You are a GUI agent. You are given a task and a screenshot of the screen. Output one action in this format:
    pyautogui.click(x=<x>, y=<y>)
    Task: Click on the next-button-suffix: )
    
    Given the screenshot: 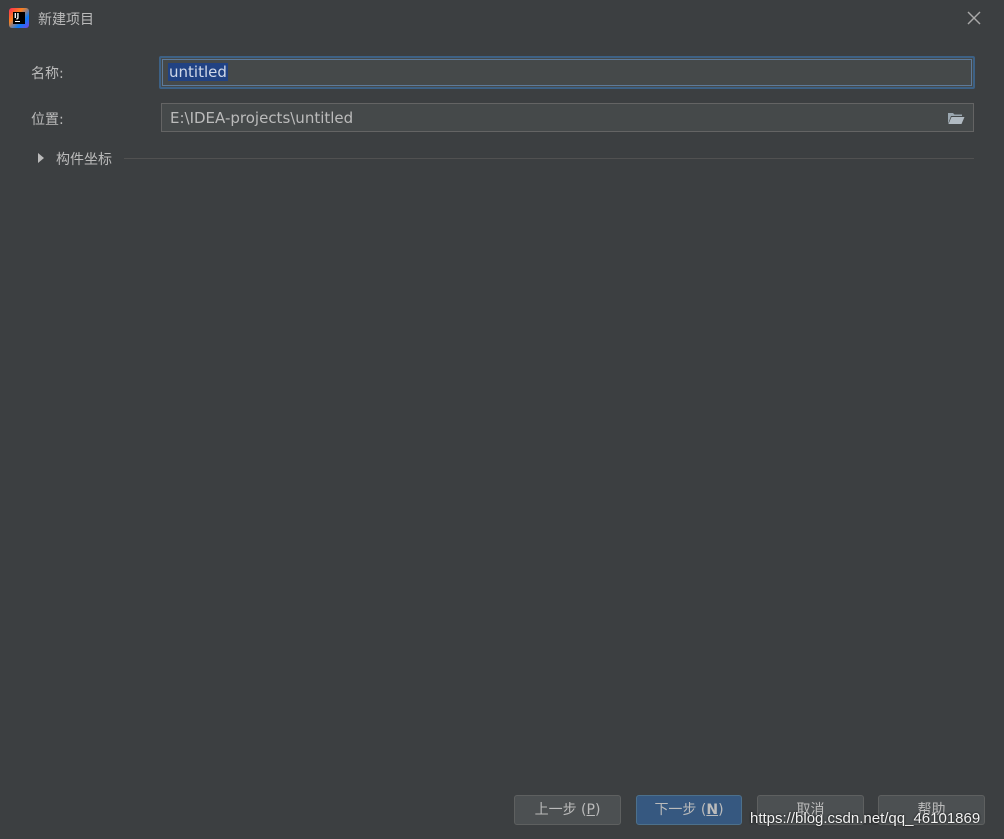 What is the action you would take?
    pyautogui.click(x=721, y=810)
    